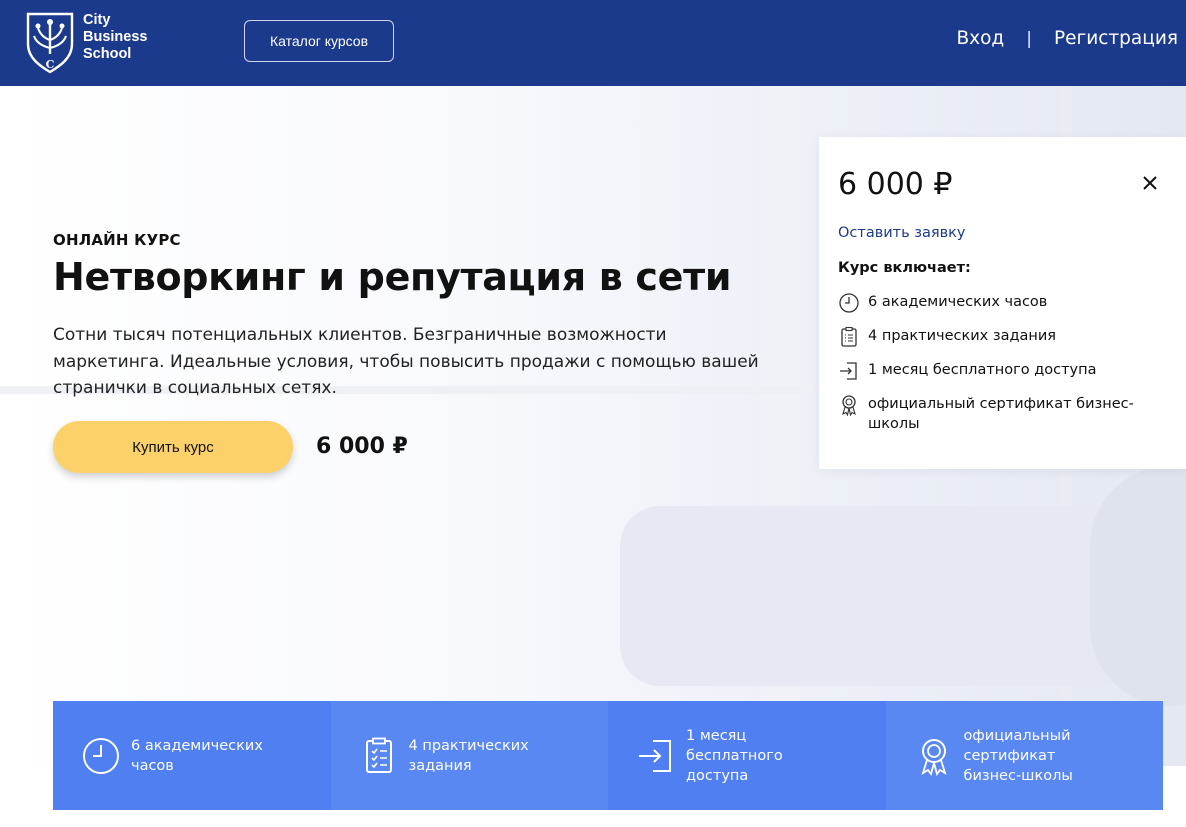 The image size is (1186, 827). Describe the element at coordinates (880, 596) in the screenshot. I see `background-sofa` at that location.